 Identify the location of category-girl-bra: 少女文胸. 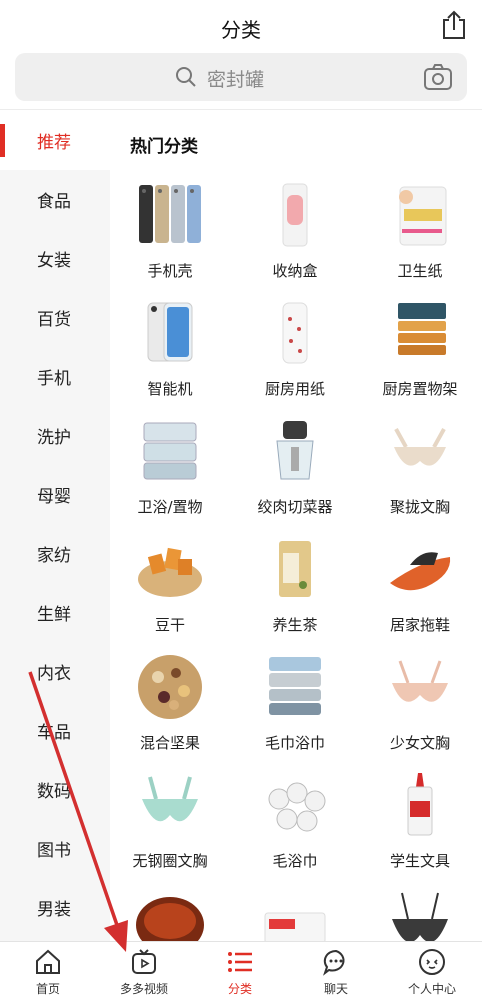
(420, 712).